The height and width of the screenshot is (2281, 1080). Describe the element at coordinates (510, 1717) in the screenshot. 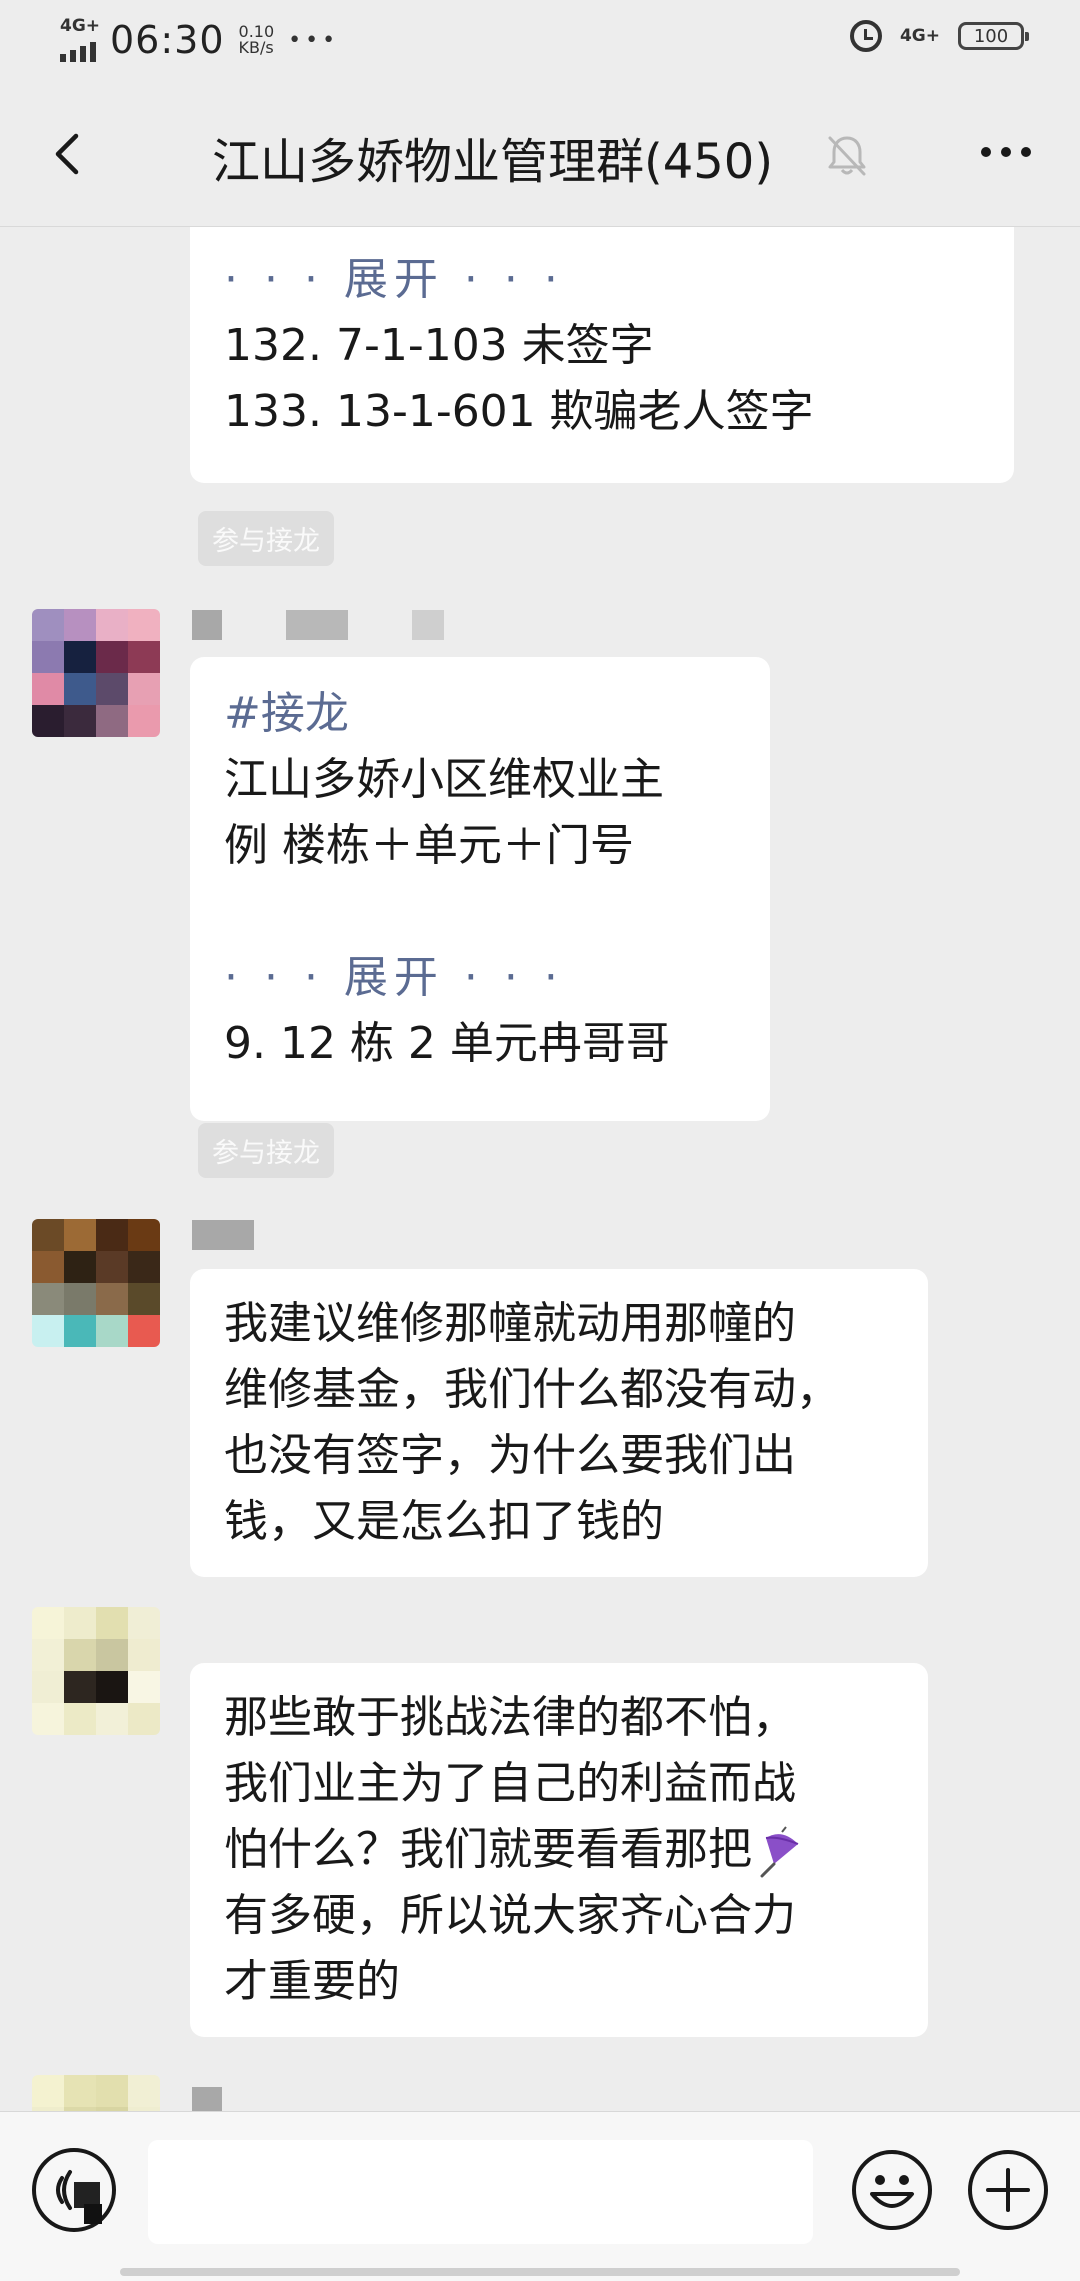

I see `message-text: 那些敢于挑战法律的都不怕，` at that location.